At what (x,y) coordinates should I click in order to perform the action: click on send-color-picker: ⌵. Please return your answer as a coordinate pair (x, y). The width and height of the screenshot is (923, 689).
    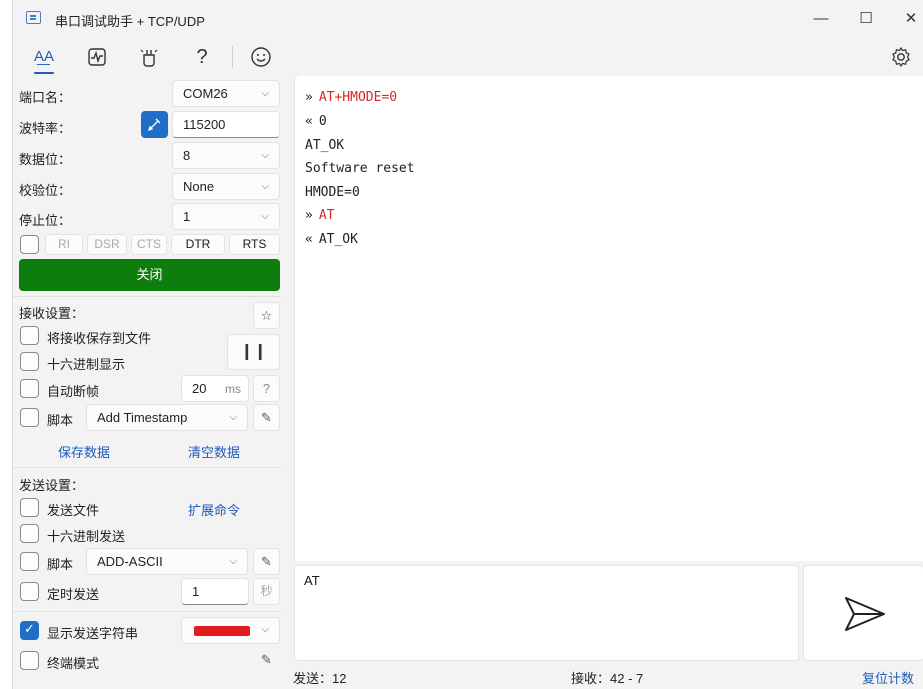
    Looking at the image, I should click on (230, 630).